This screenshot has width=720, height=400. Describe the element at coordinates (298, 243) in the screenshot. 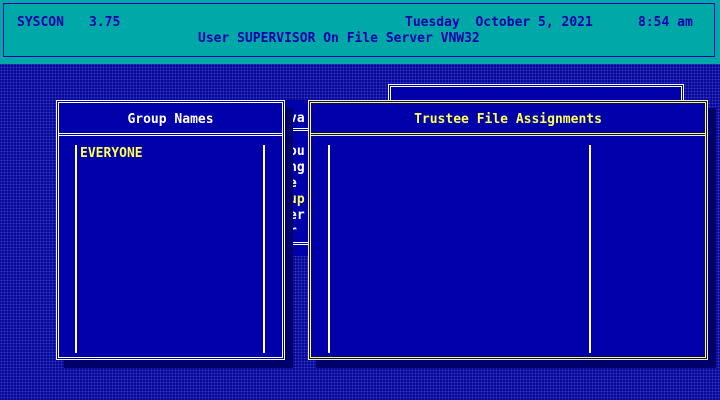

I see `background-window-bottom-line` at that location.